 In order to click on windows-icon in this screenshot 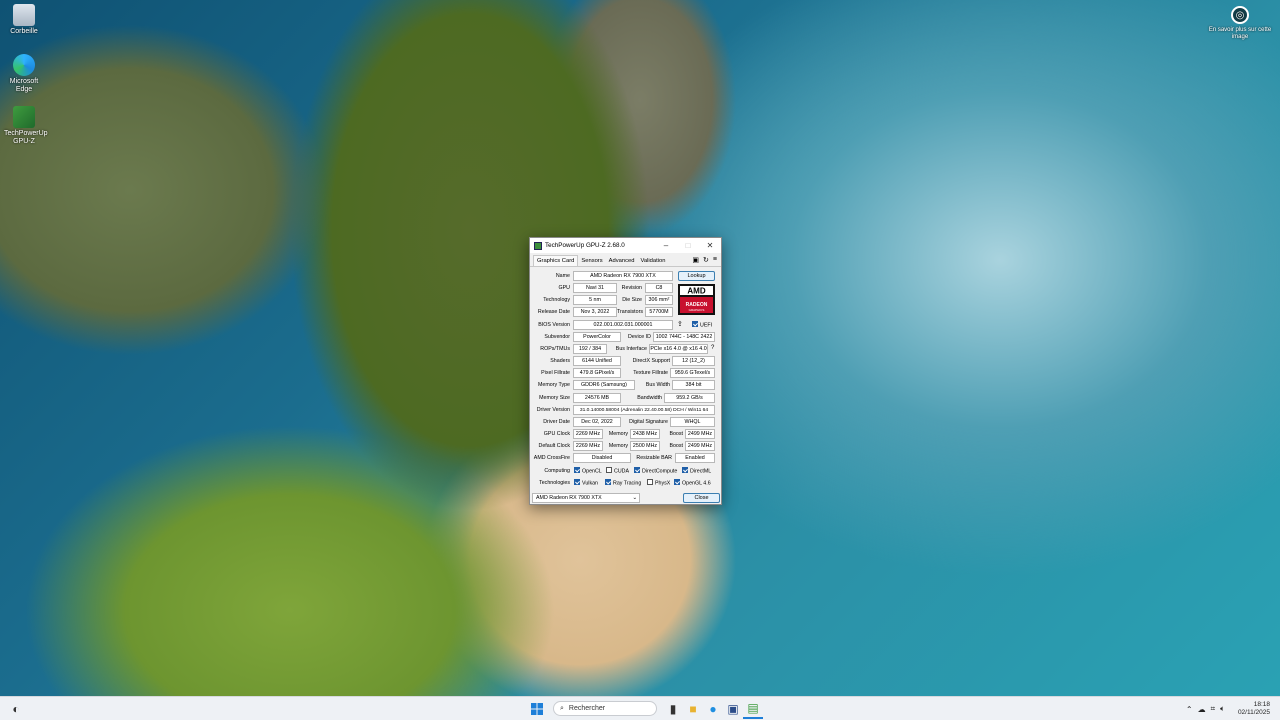, I will do `click(537, 708)`.